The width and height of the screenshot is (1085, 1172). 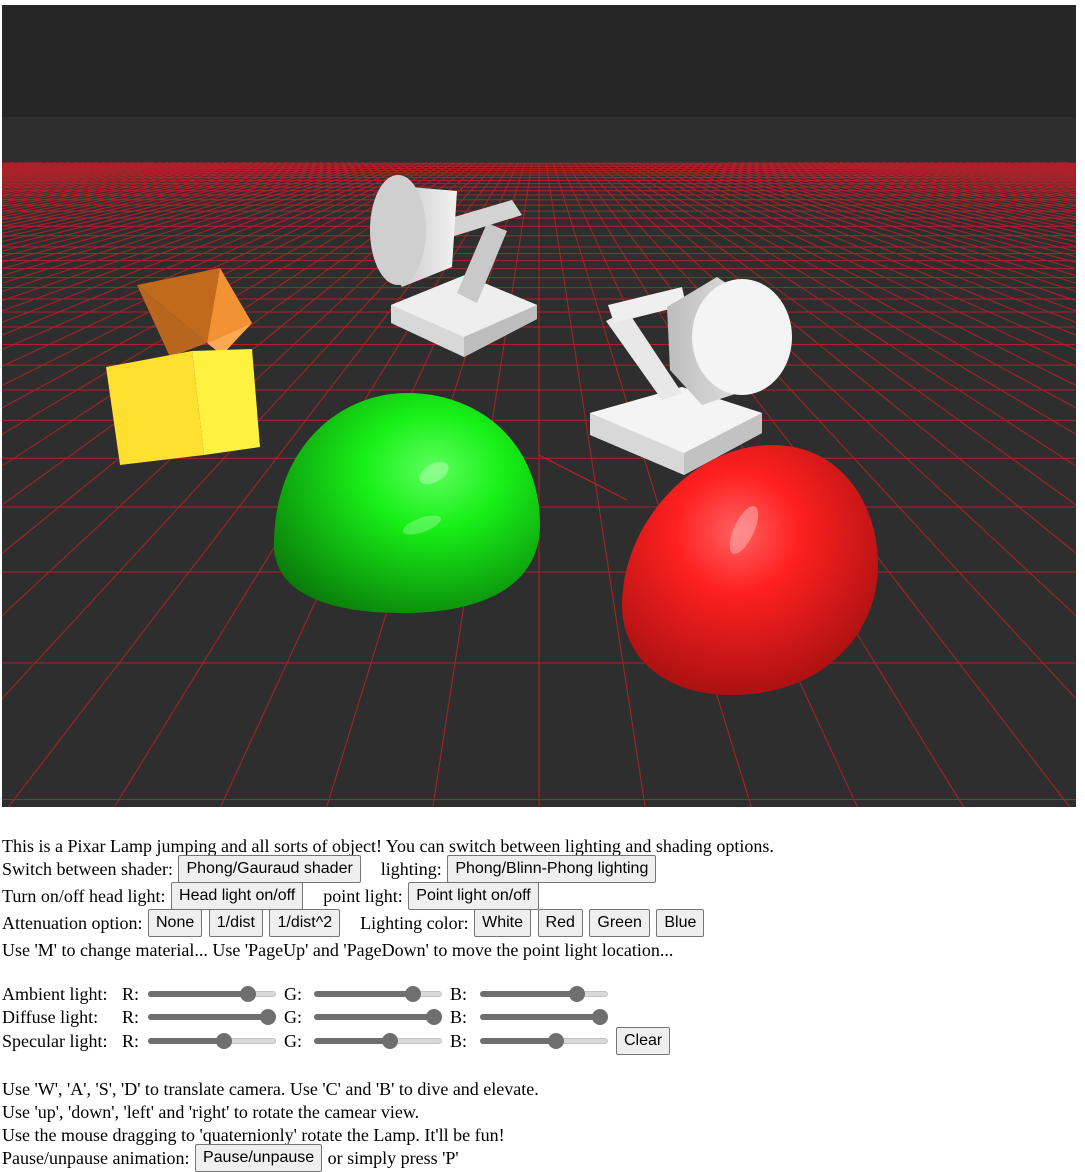 I want to click on slider-row-label: Diffuse light:, so click(x=50, y=1016).